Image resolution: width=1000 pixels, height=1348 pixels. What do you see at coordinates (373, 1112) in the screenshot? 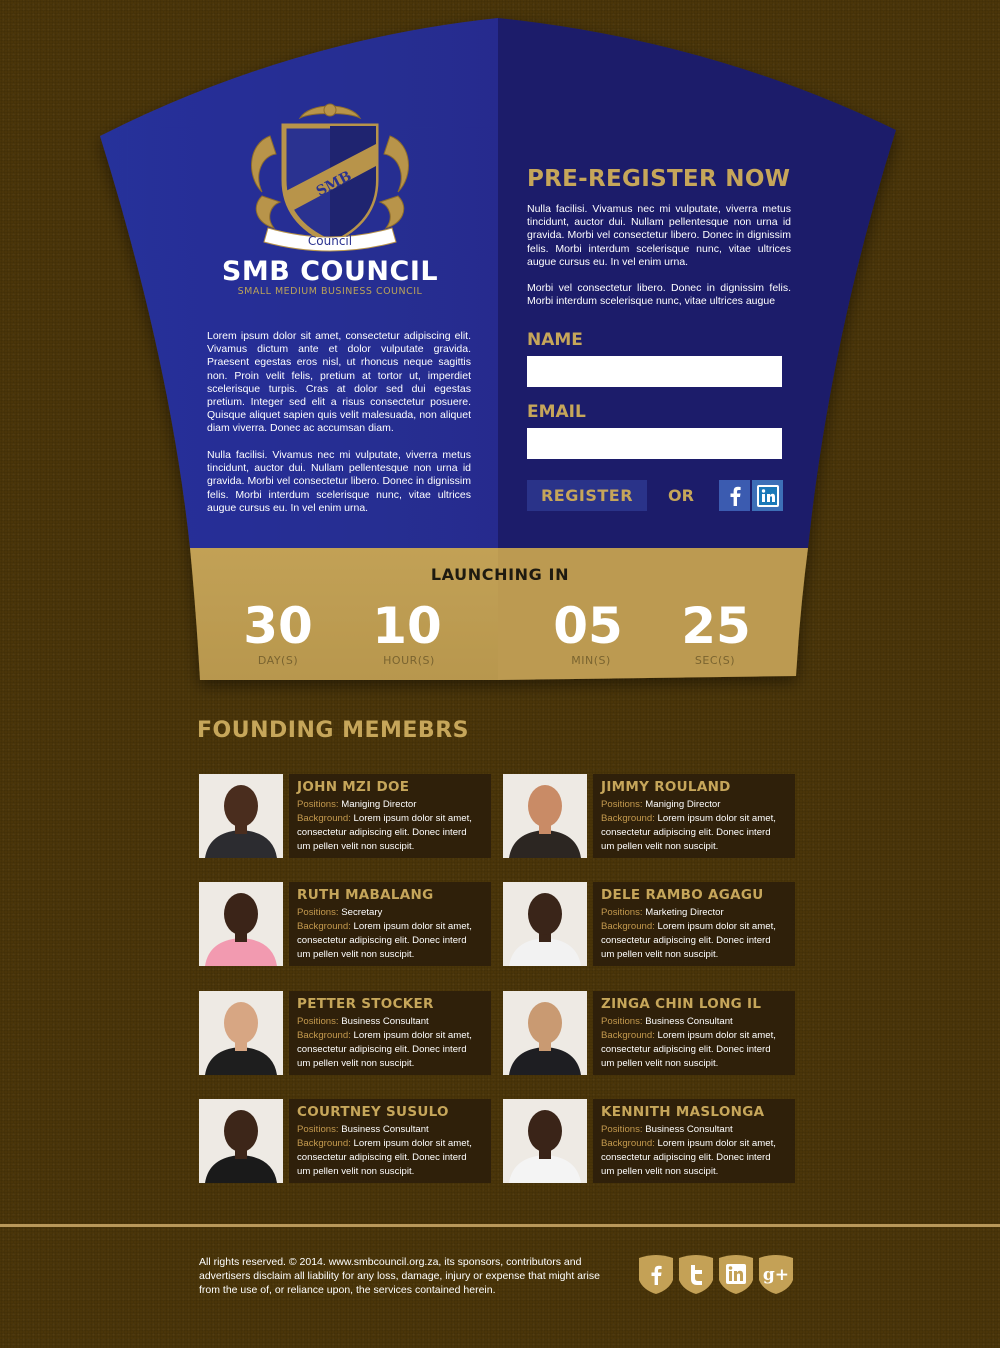
I see `member-name: COURTNEY SUSULO` at bounding box center [373, 1112].